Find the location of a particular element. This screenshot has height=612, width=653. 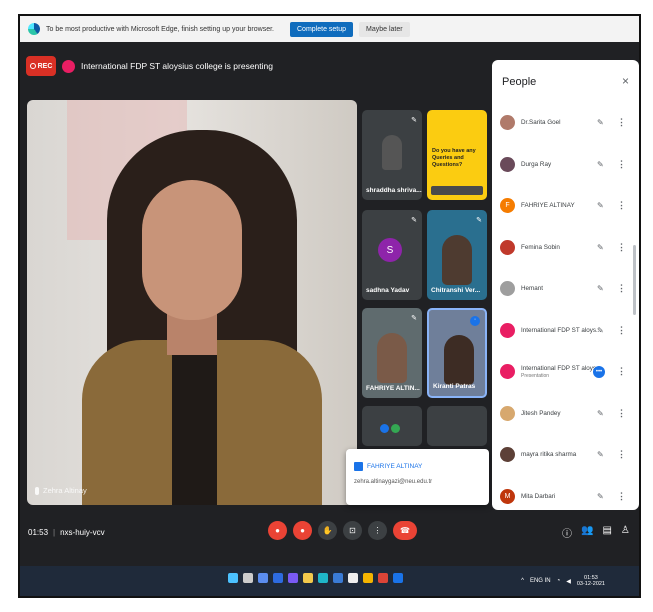

participant-tile: Do you have any Queries and Questions? is located at coordinates (457, 155).